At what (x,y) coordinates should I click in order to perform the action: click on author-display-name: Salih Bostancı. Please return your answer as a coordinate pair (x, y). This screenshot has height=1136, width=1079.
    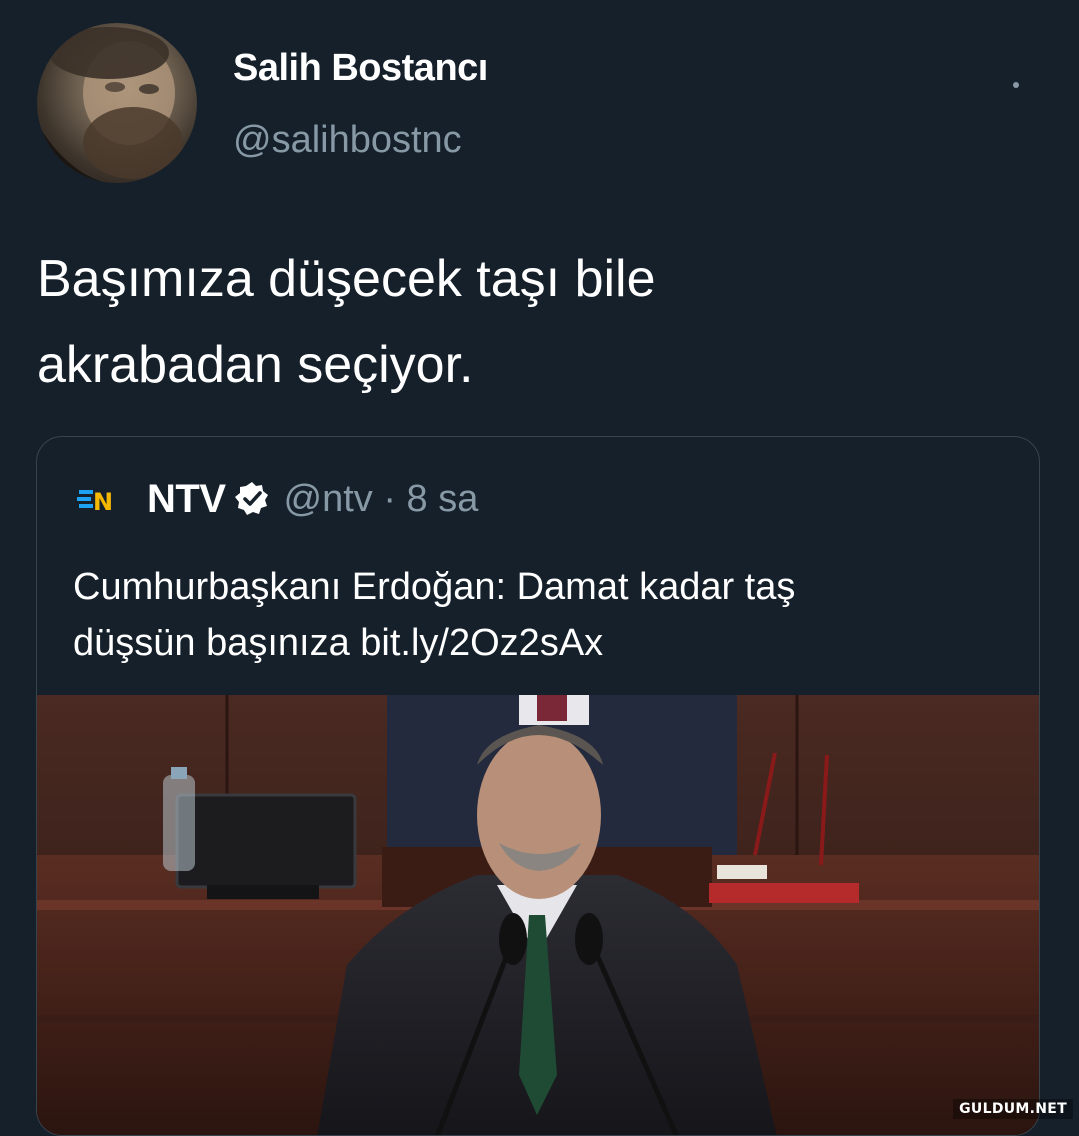
    Looking at the image, I should click on (360, 68).